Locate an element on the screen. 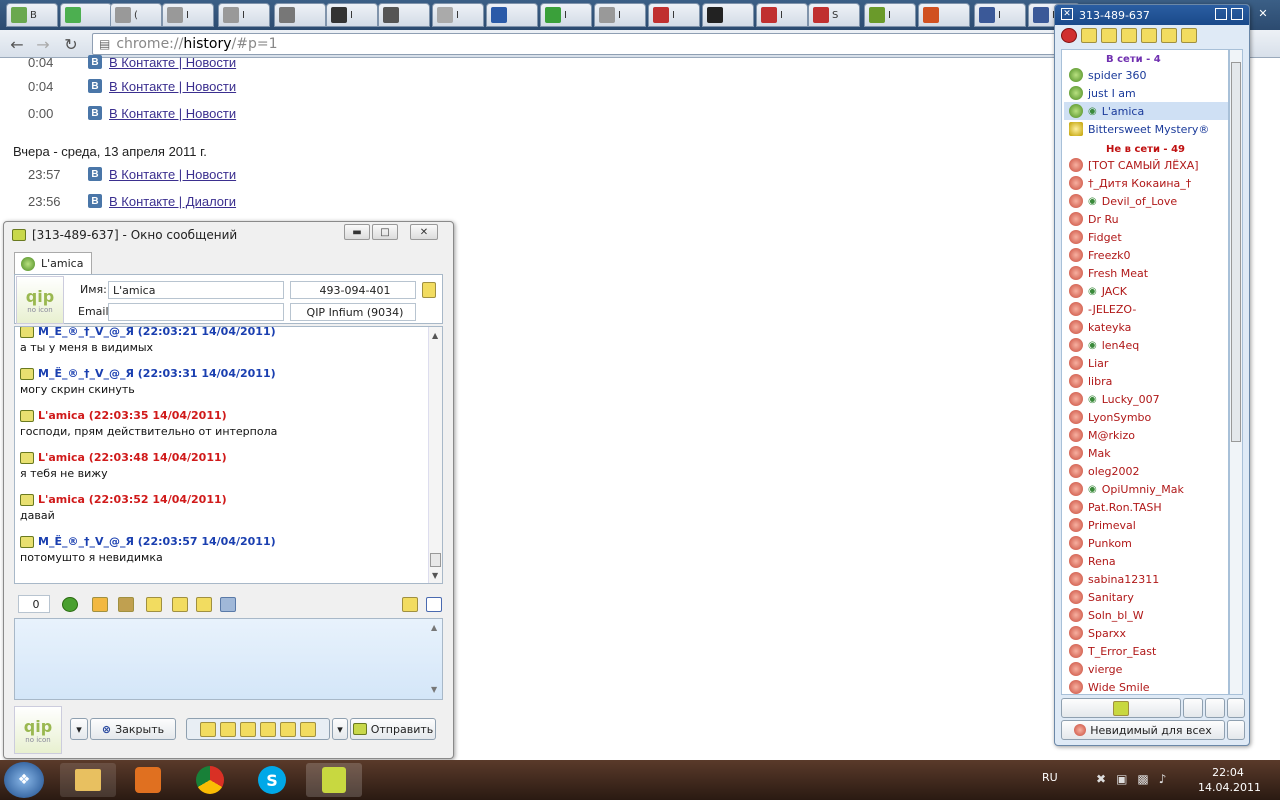  send-menu-dropdown: ▾ is located at coordinates (340, 729).